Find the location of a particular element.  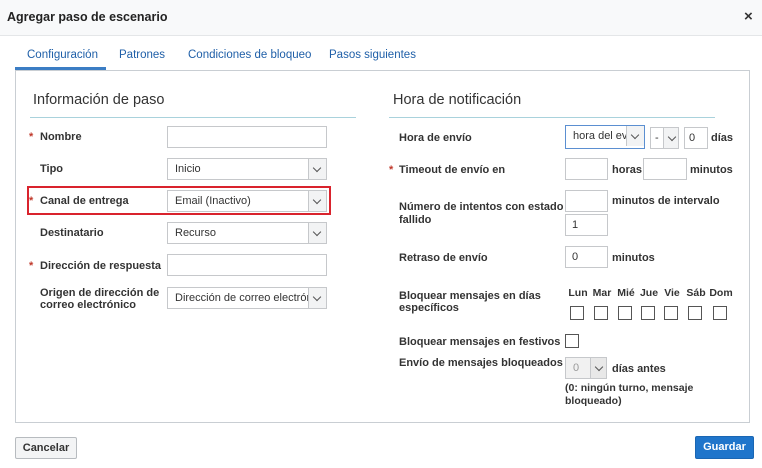

tab-patrones: Patrones is located at coordinates (142, 55).